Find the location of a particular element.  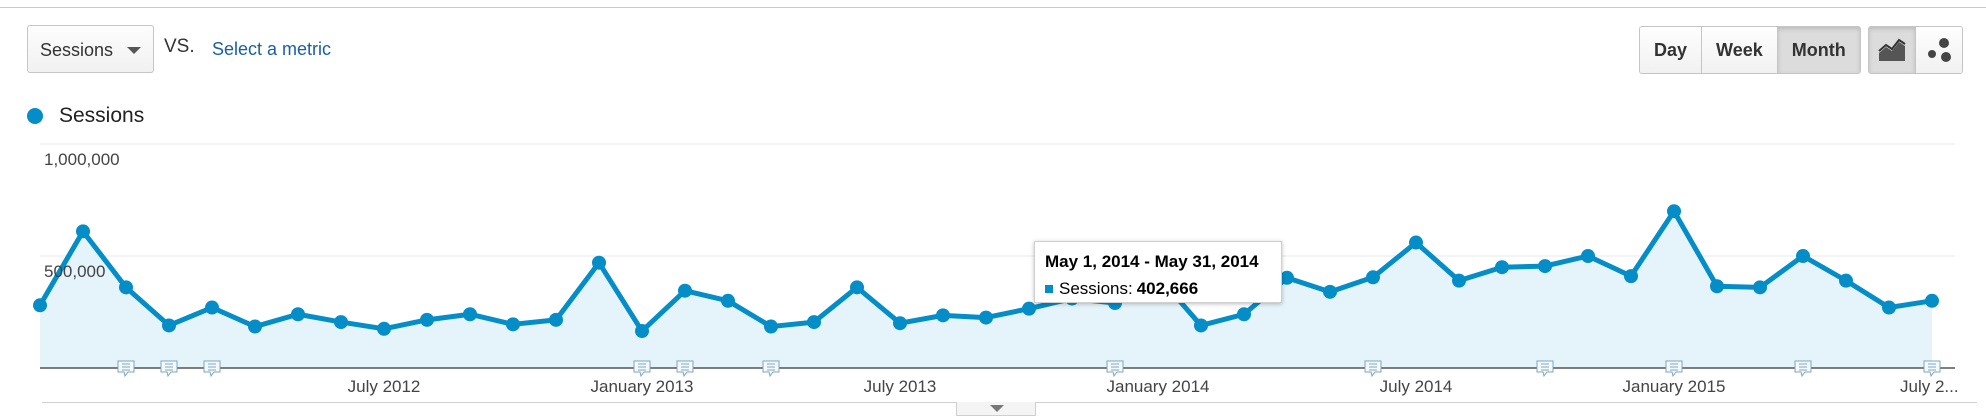

chevron-down-icon is located at coordinates (997, 408).